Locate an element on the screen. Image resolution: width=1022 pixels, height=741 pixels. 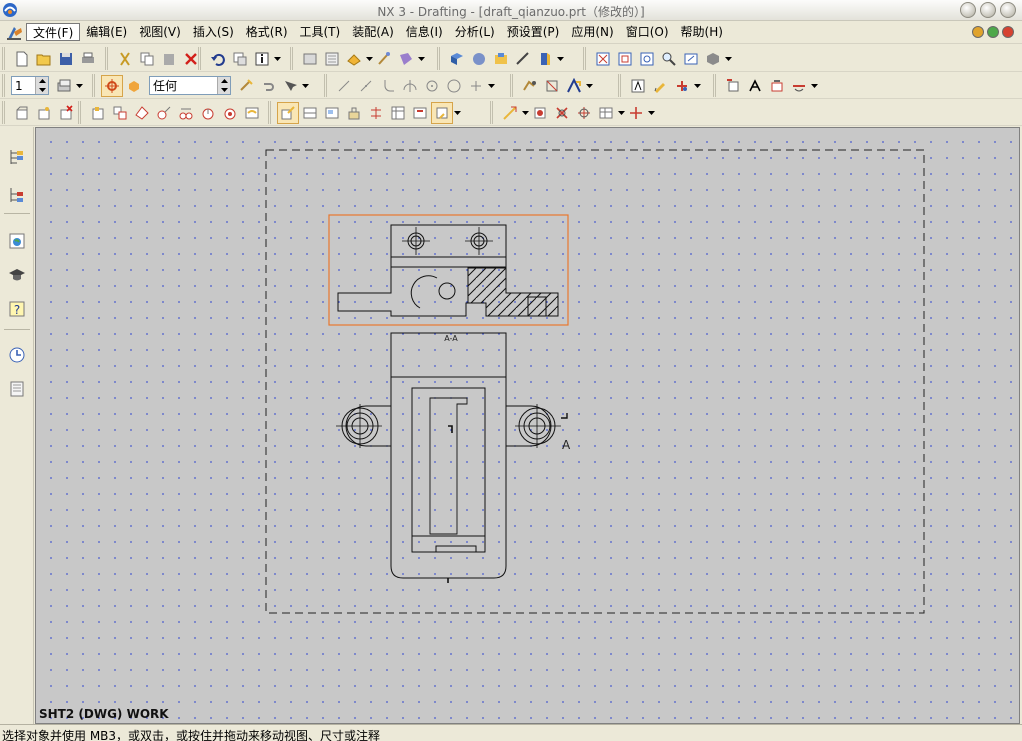
select-body-icon is located at coordinates (134, 86).